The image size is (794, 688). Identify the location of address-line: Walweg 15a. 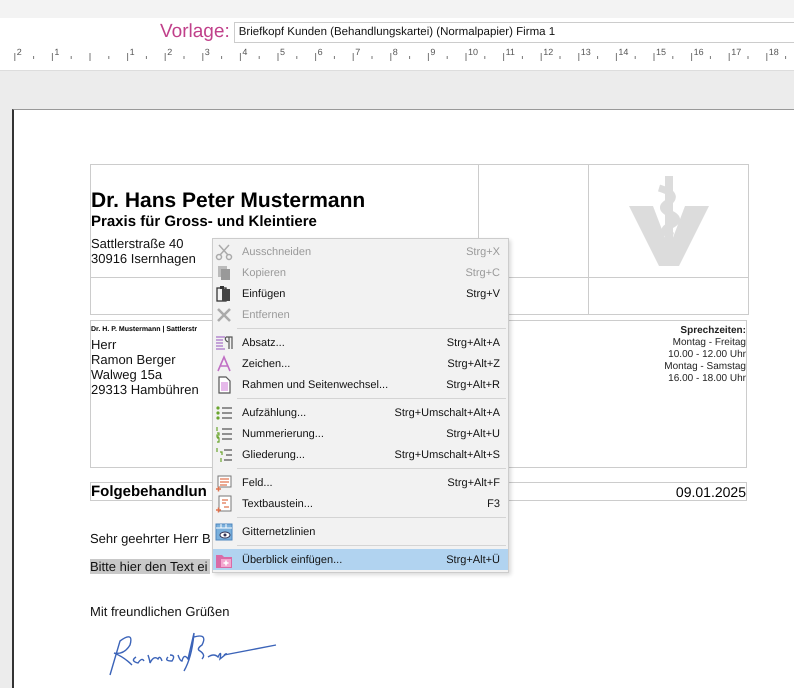
(127, 374).